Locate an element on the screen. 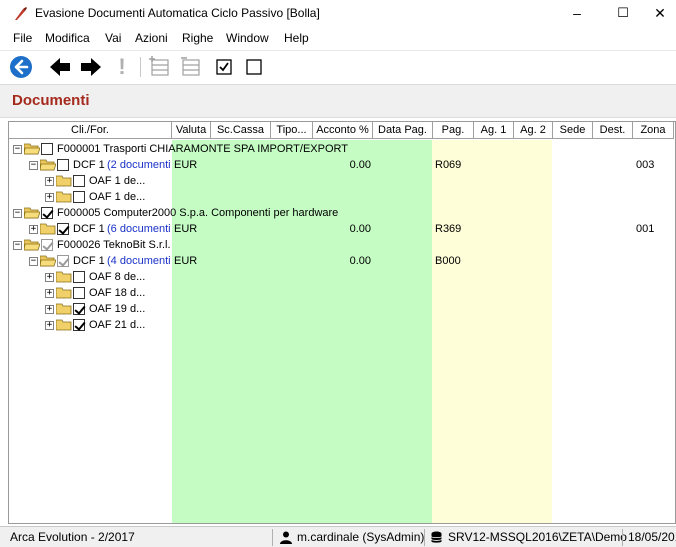 This screenshot has width=676, height=547. section-header: Documenti is located at coordinates (338, 101).